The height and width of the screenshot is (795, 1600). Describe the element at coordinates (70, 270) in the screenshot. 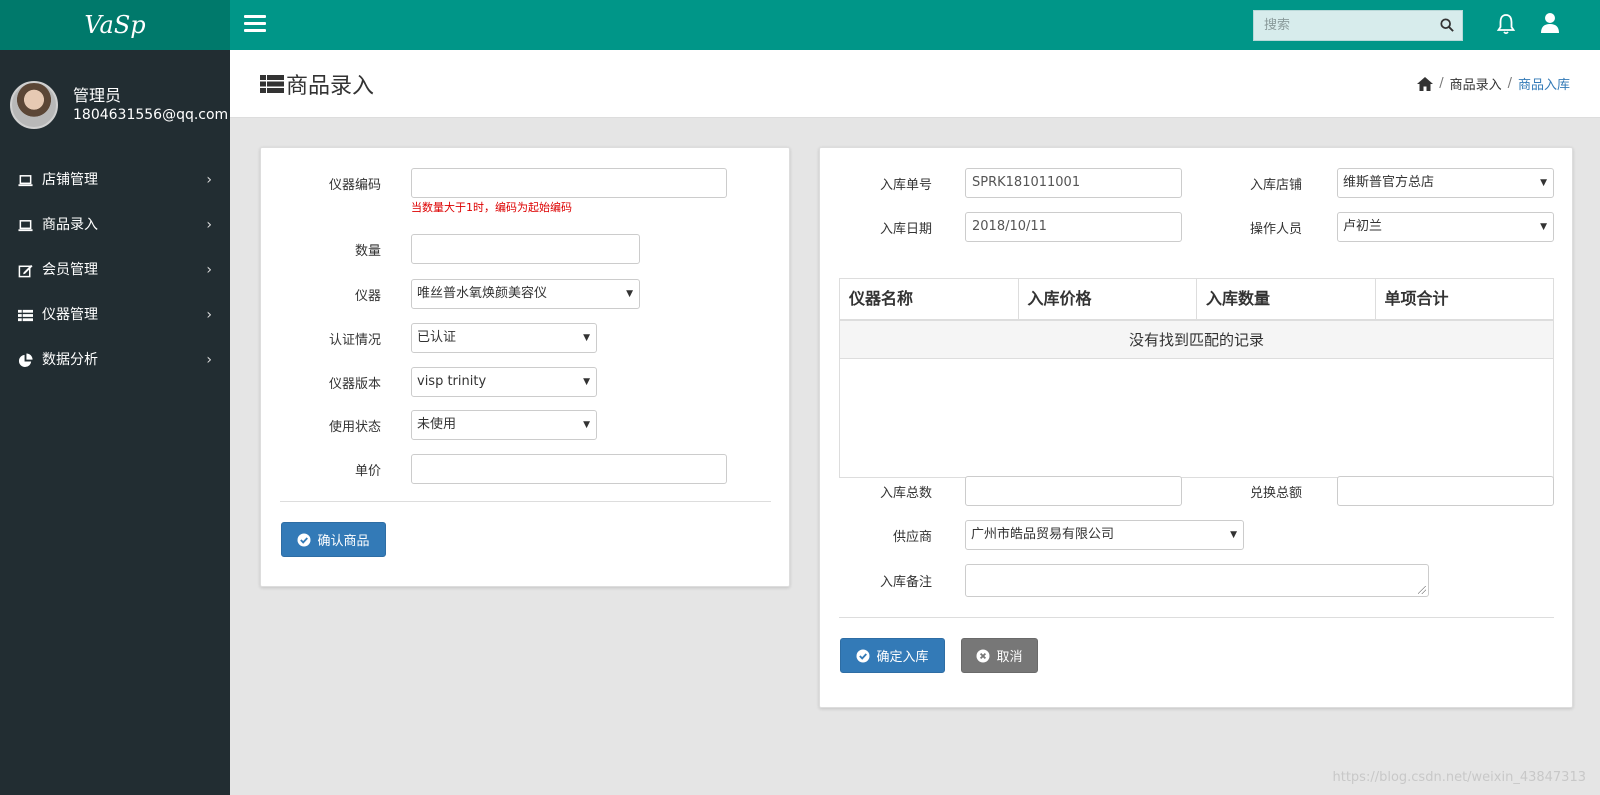

I see `sidebar-item-label: 会员管理` at that location.